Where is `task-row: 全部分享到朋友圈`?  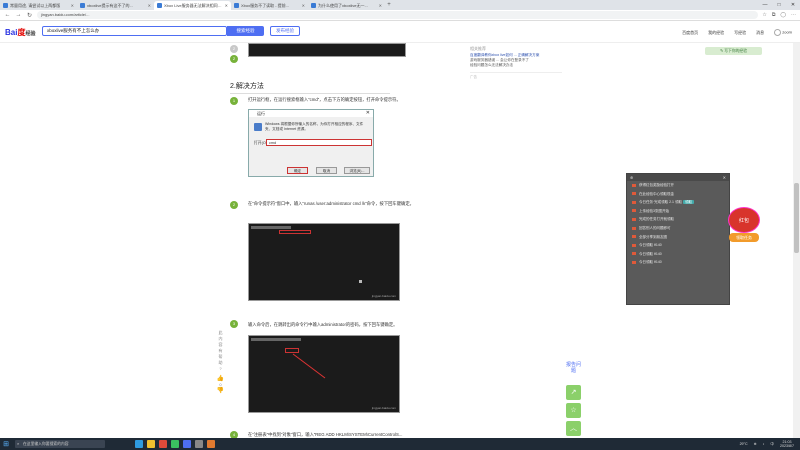 task-row: 全部分享到朋友圈 is located at coordinates (678, 237).